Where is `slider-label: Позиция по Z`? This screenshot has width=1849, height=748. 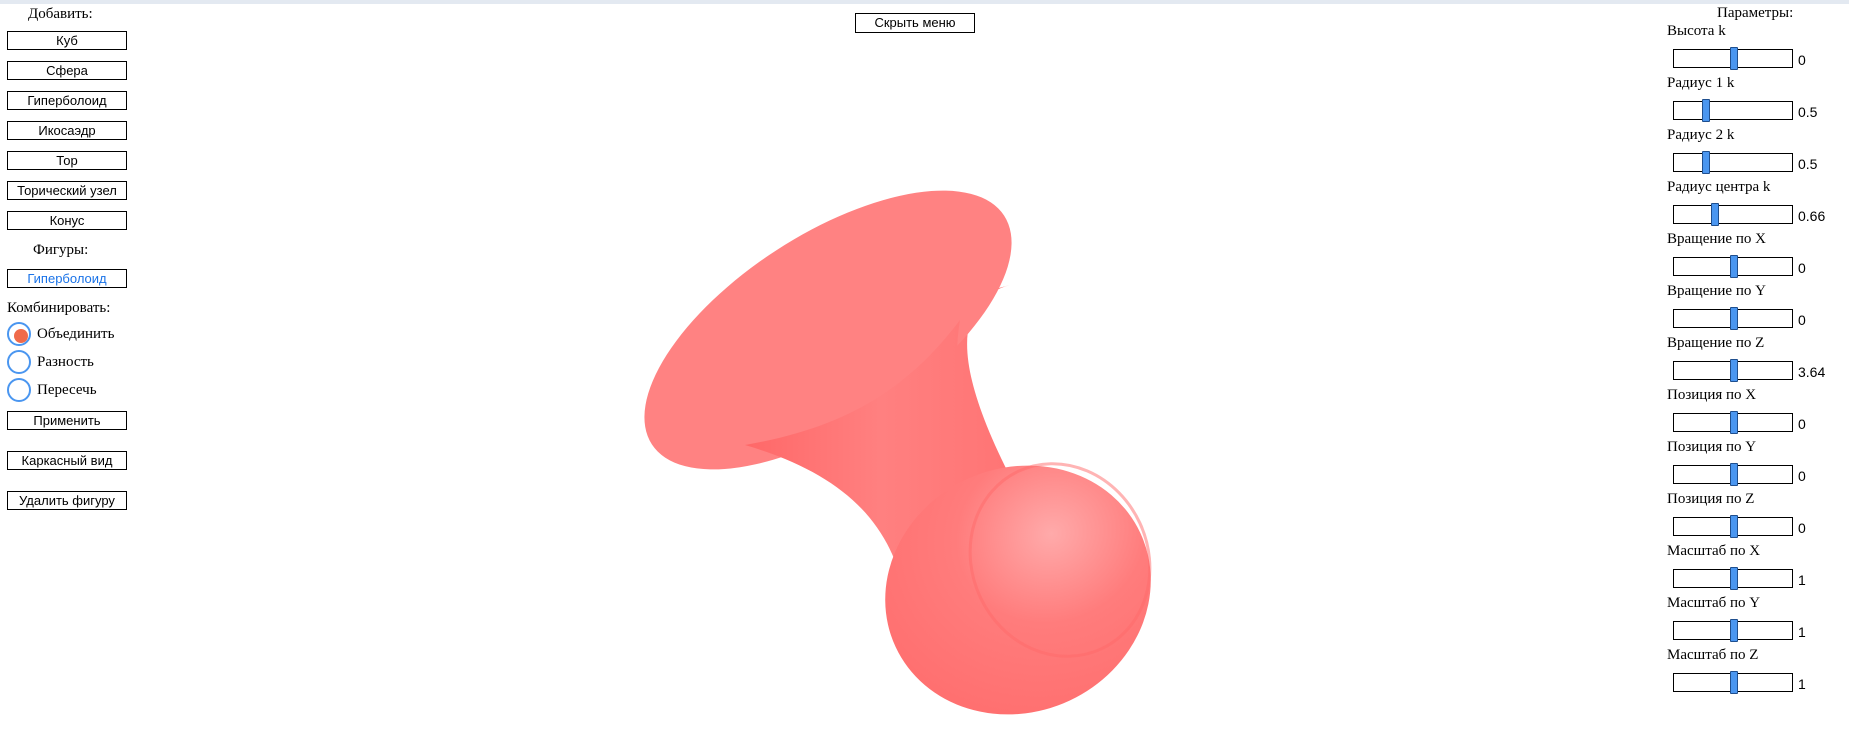 slider-label: Позиция по Z is located at coordinates (1711, 499).